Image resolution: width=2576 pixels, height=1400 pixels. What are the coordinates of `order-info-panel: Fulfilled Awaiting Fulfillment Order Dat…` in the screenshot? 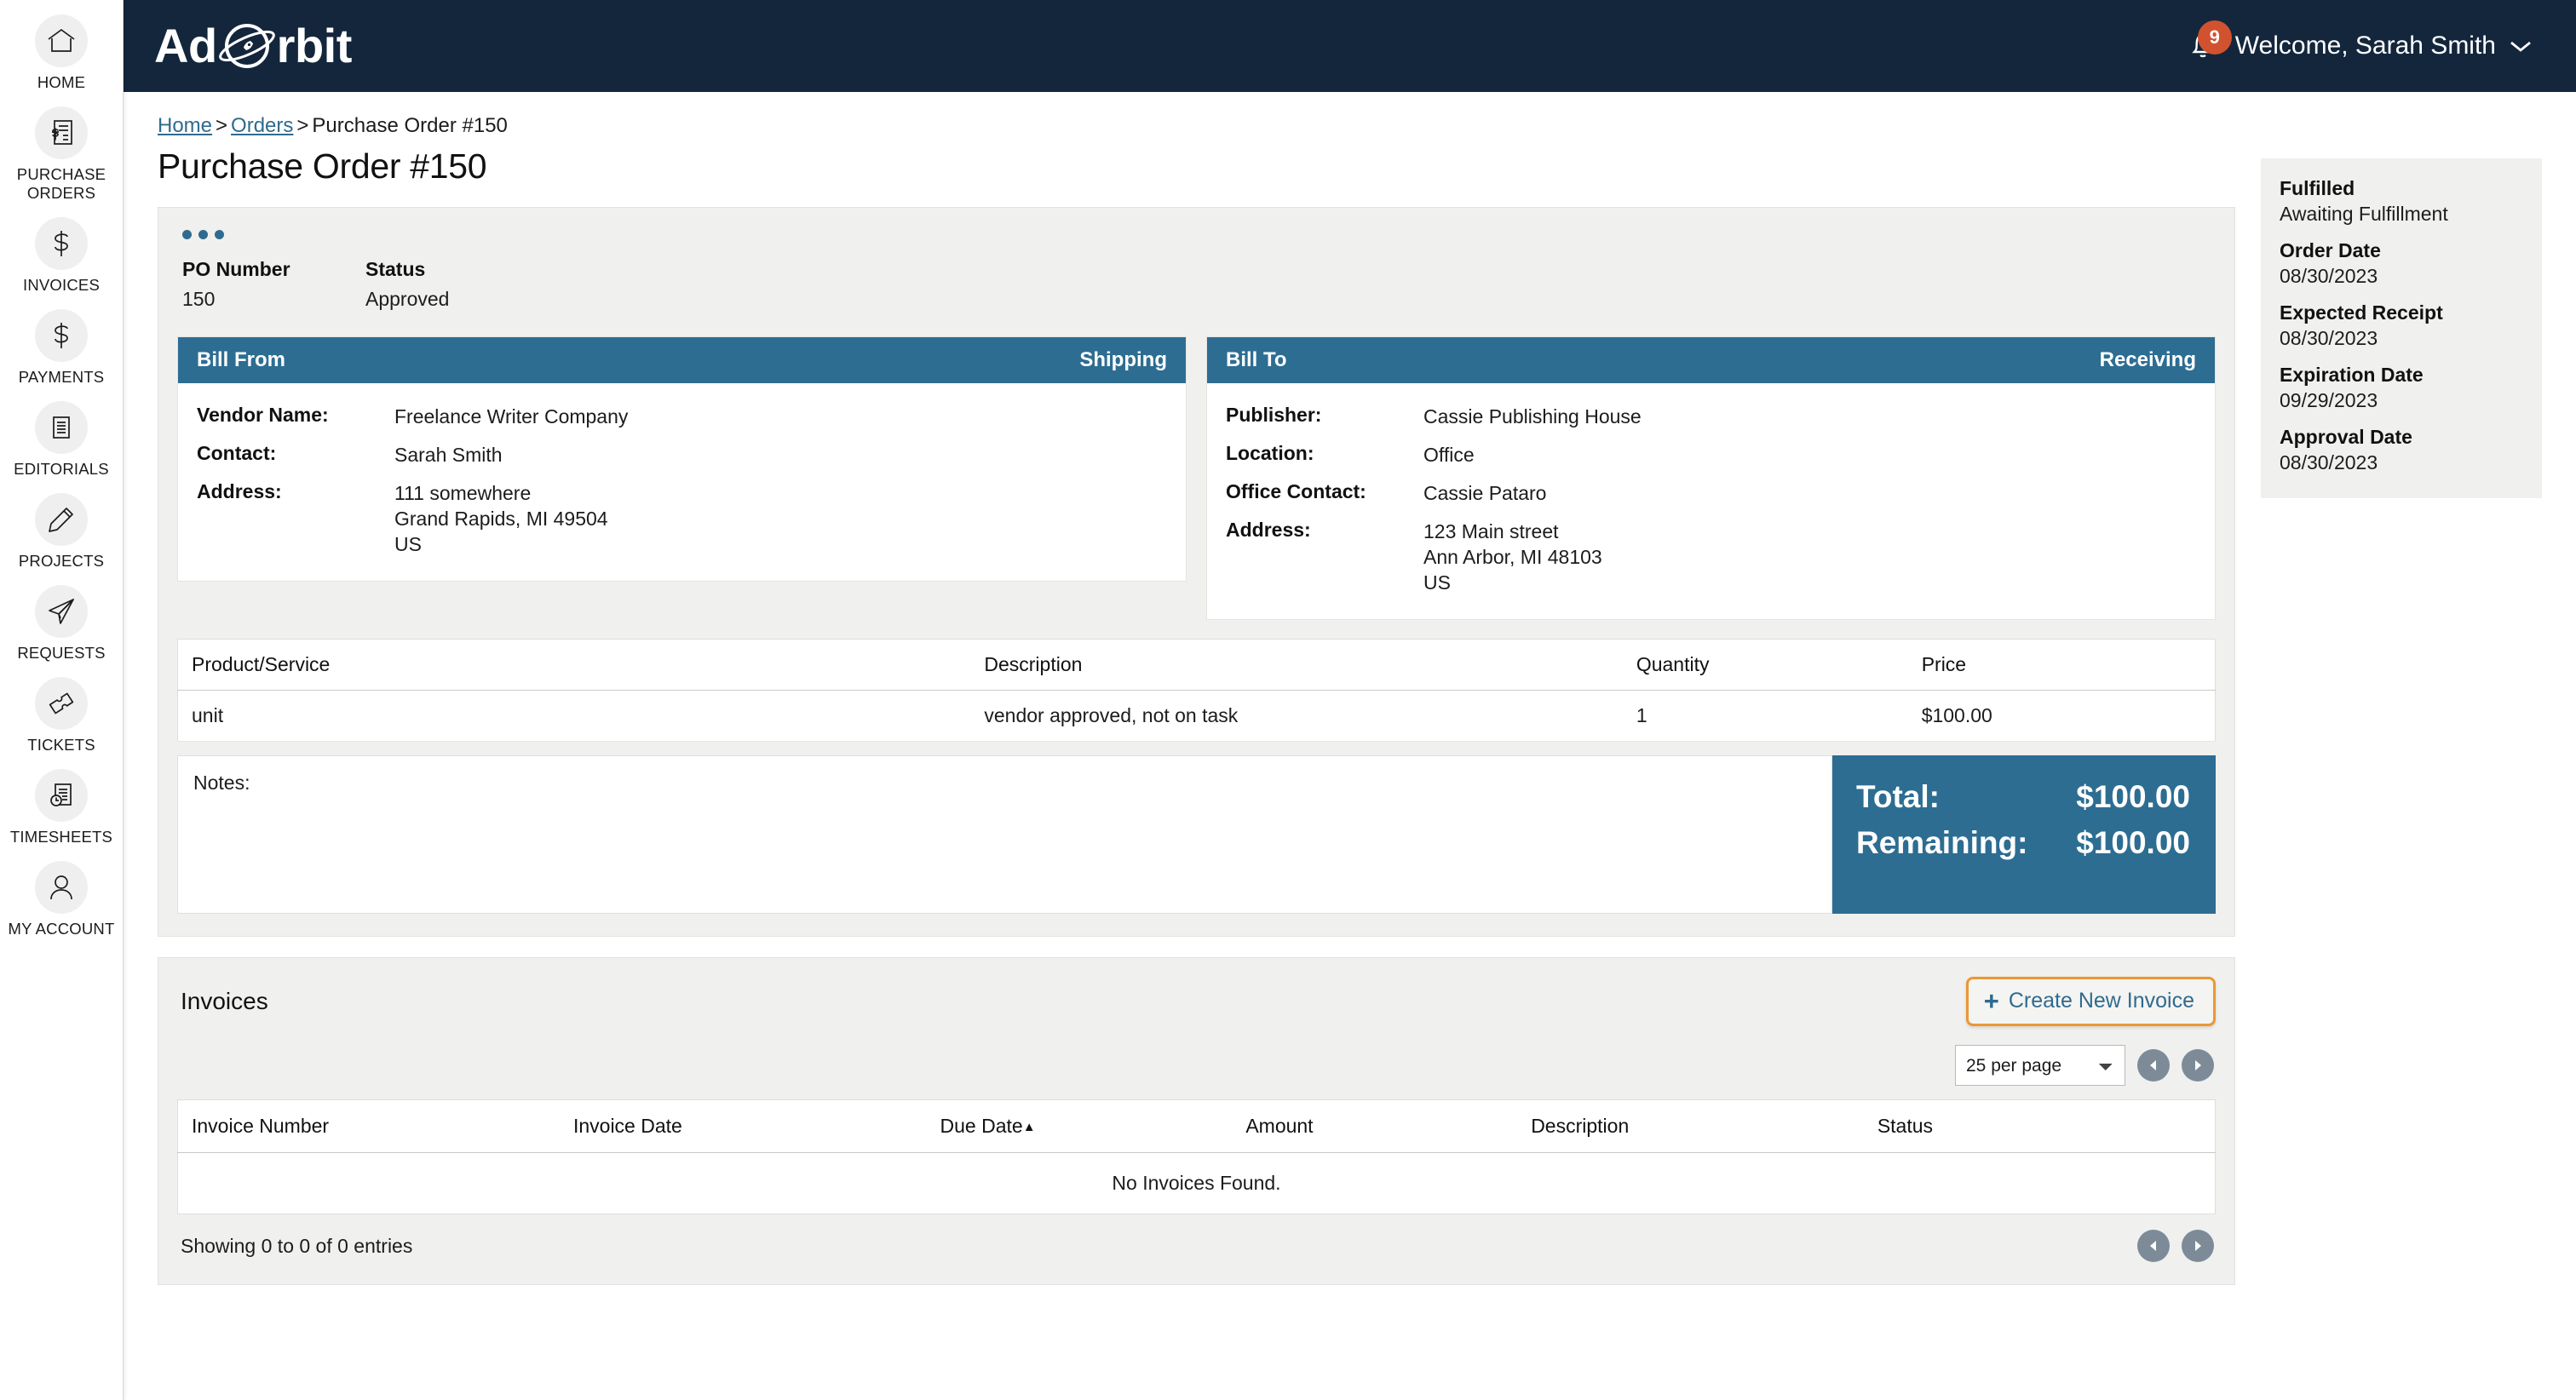 It's located at (2402, 328).